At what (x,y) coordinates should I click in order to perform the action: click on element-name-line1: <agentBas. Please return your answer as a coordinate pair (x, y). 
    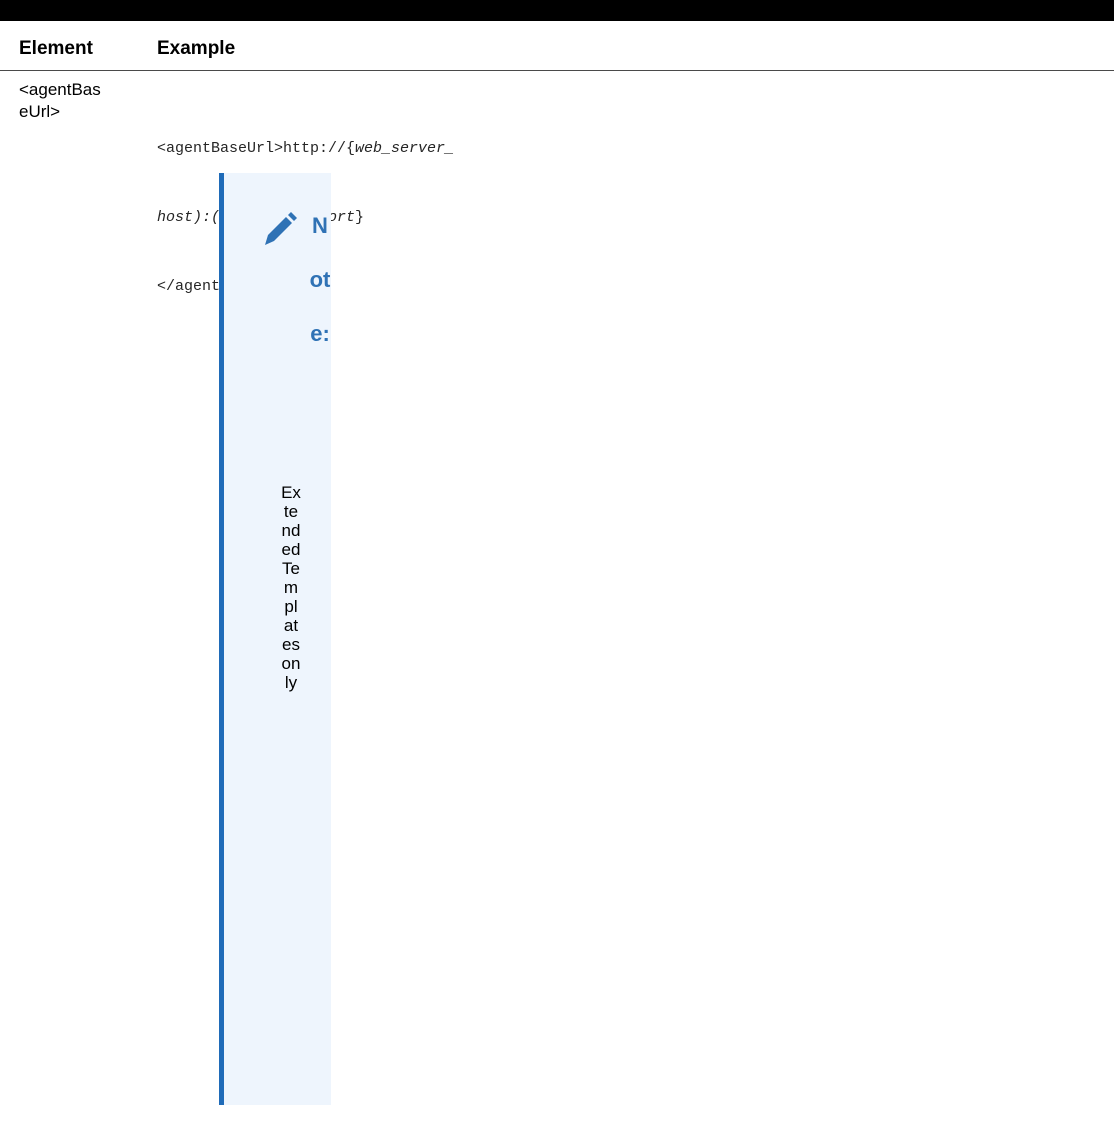
    Looking at the image, I should click on (60, 89).